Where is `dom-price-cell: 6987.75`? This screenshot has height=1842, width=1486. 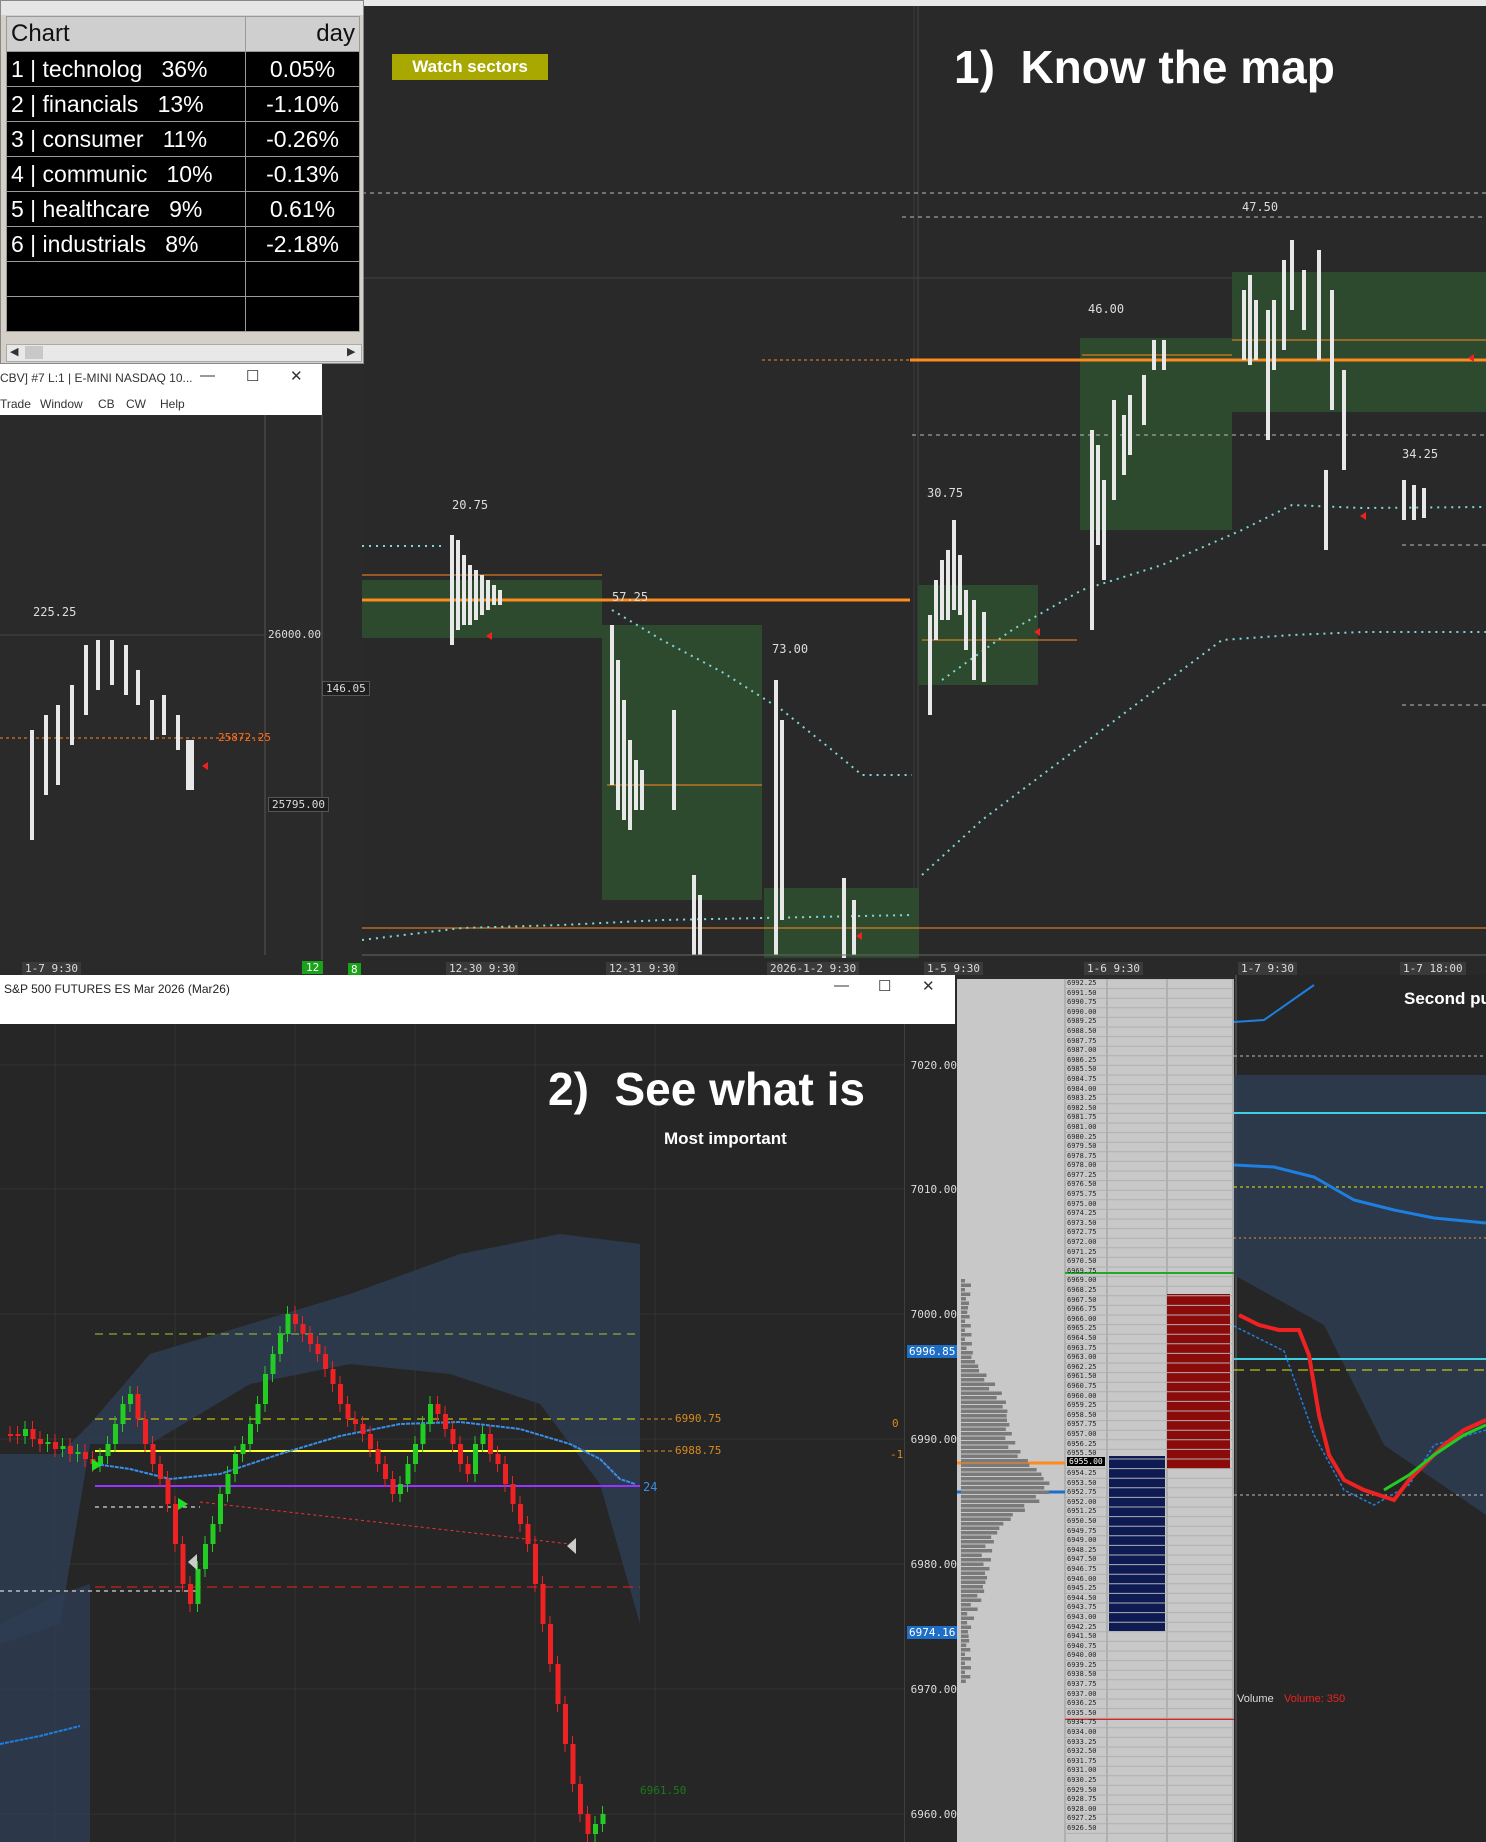
dom-price-cell: 6987.75 is located at coordinates (1087, 1042).